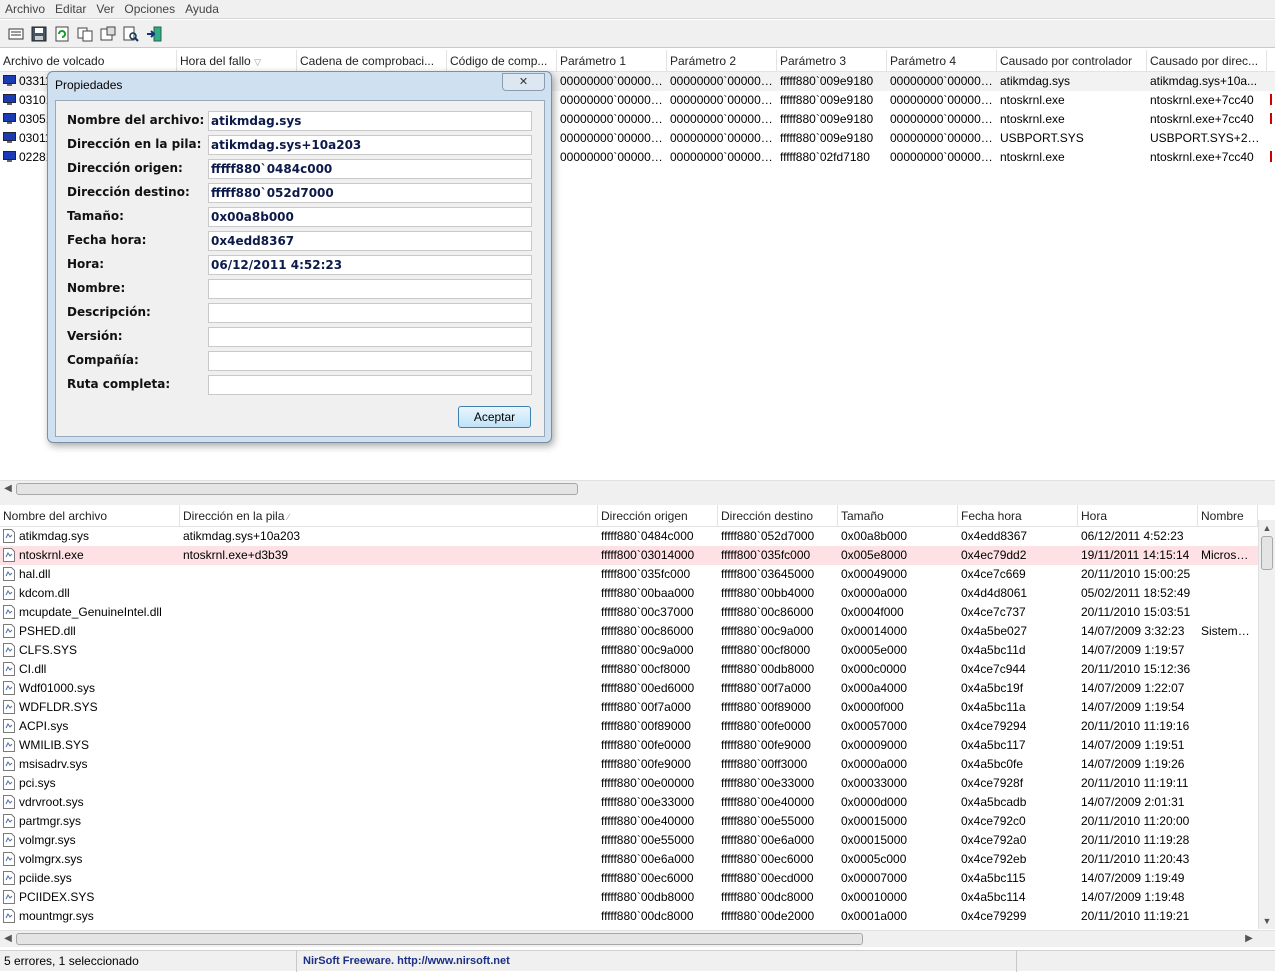  What do you see at coordinates (1228, 515) in the screenshot?
I see `col-name: Nombre` at bounding box center [1228, 515].